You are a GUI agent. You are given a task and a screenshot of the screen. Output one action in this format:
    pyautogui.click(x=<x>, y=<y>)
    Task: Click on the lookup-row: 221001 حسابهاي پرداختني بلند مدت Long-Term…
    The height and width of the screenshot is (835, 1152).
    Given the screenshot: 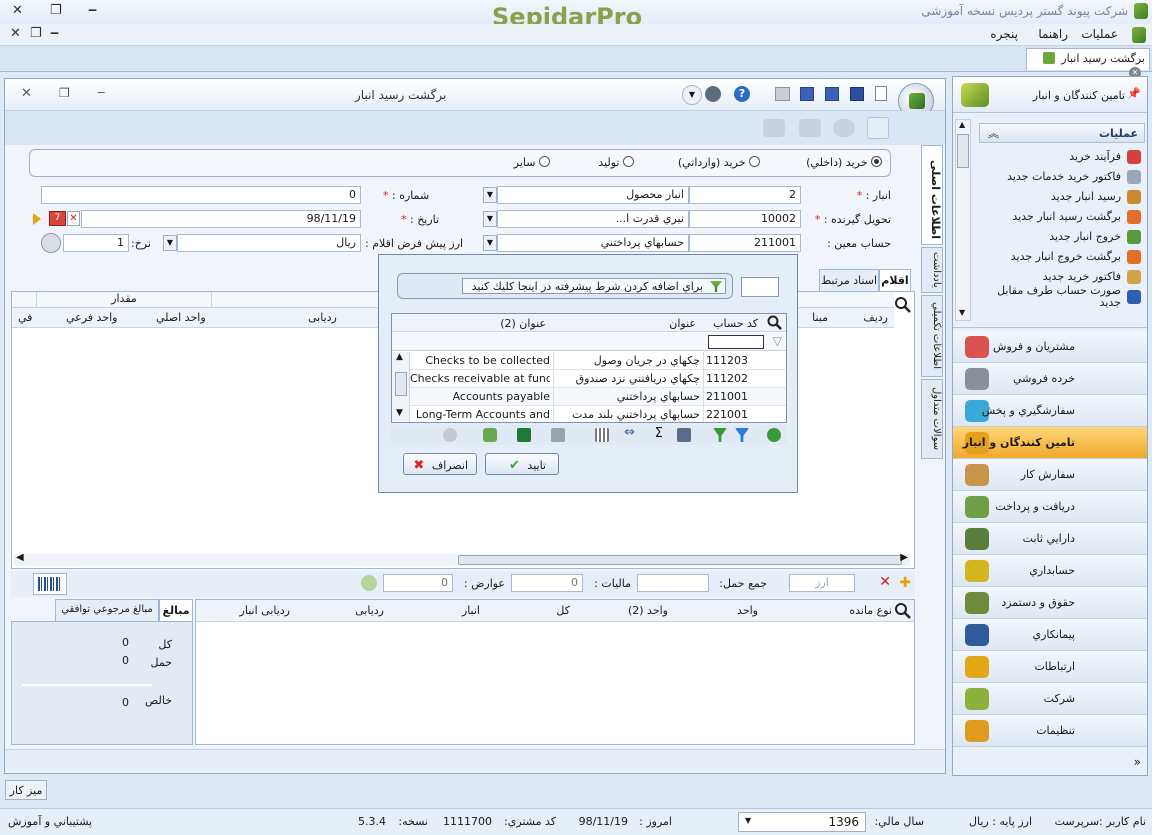 What is the action you would take?
    pyautogui.click(x=598, y=414)
    